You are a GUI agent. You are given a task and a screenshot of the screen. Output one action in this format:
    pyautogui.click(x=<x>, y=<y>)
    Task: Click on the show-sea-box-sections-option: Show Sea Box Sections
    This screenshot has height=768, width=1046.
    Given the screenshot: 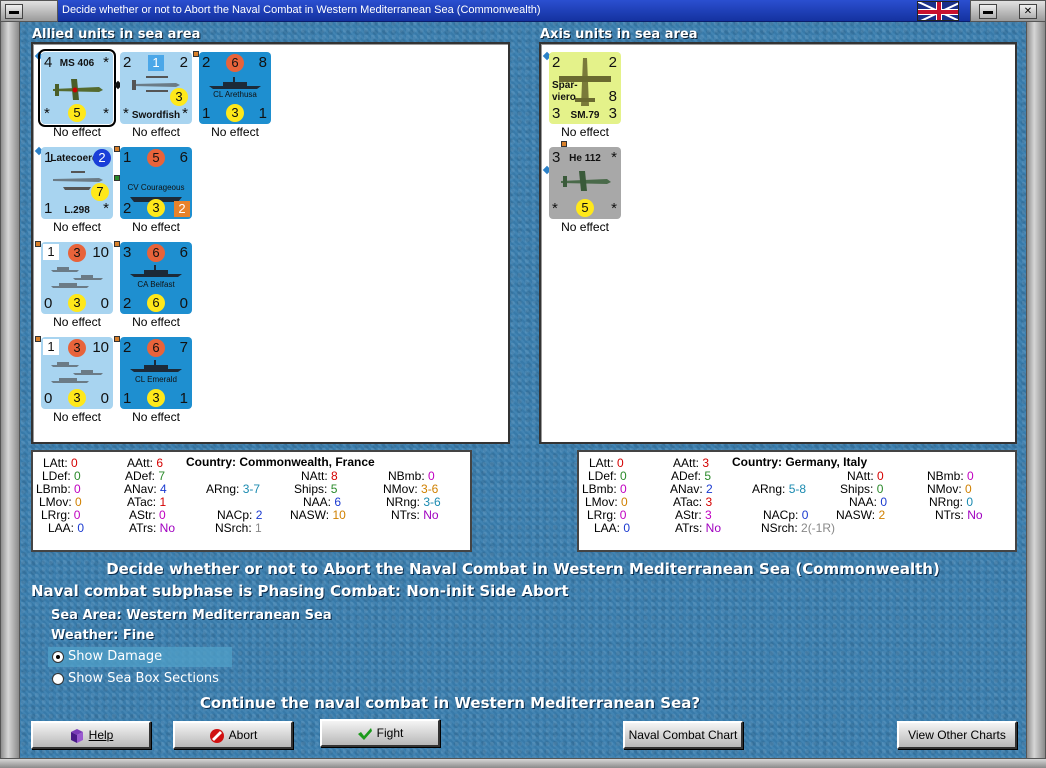 What is the action you would take?
    pyautogui.click(x=140, y=679)
    